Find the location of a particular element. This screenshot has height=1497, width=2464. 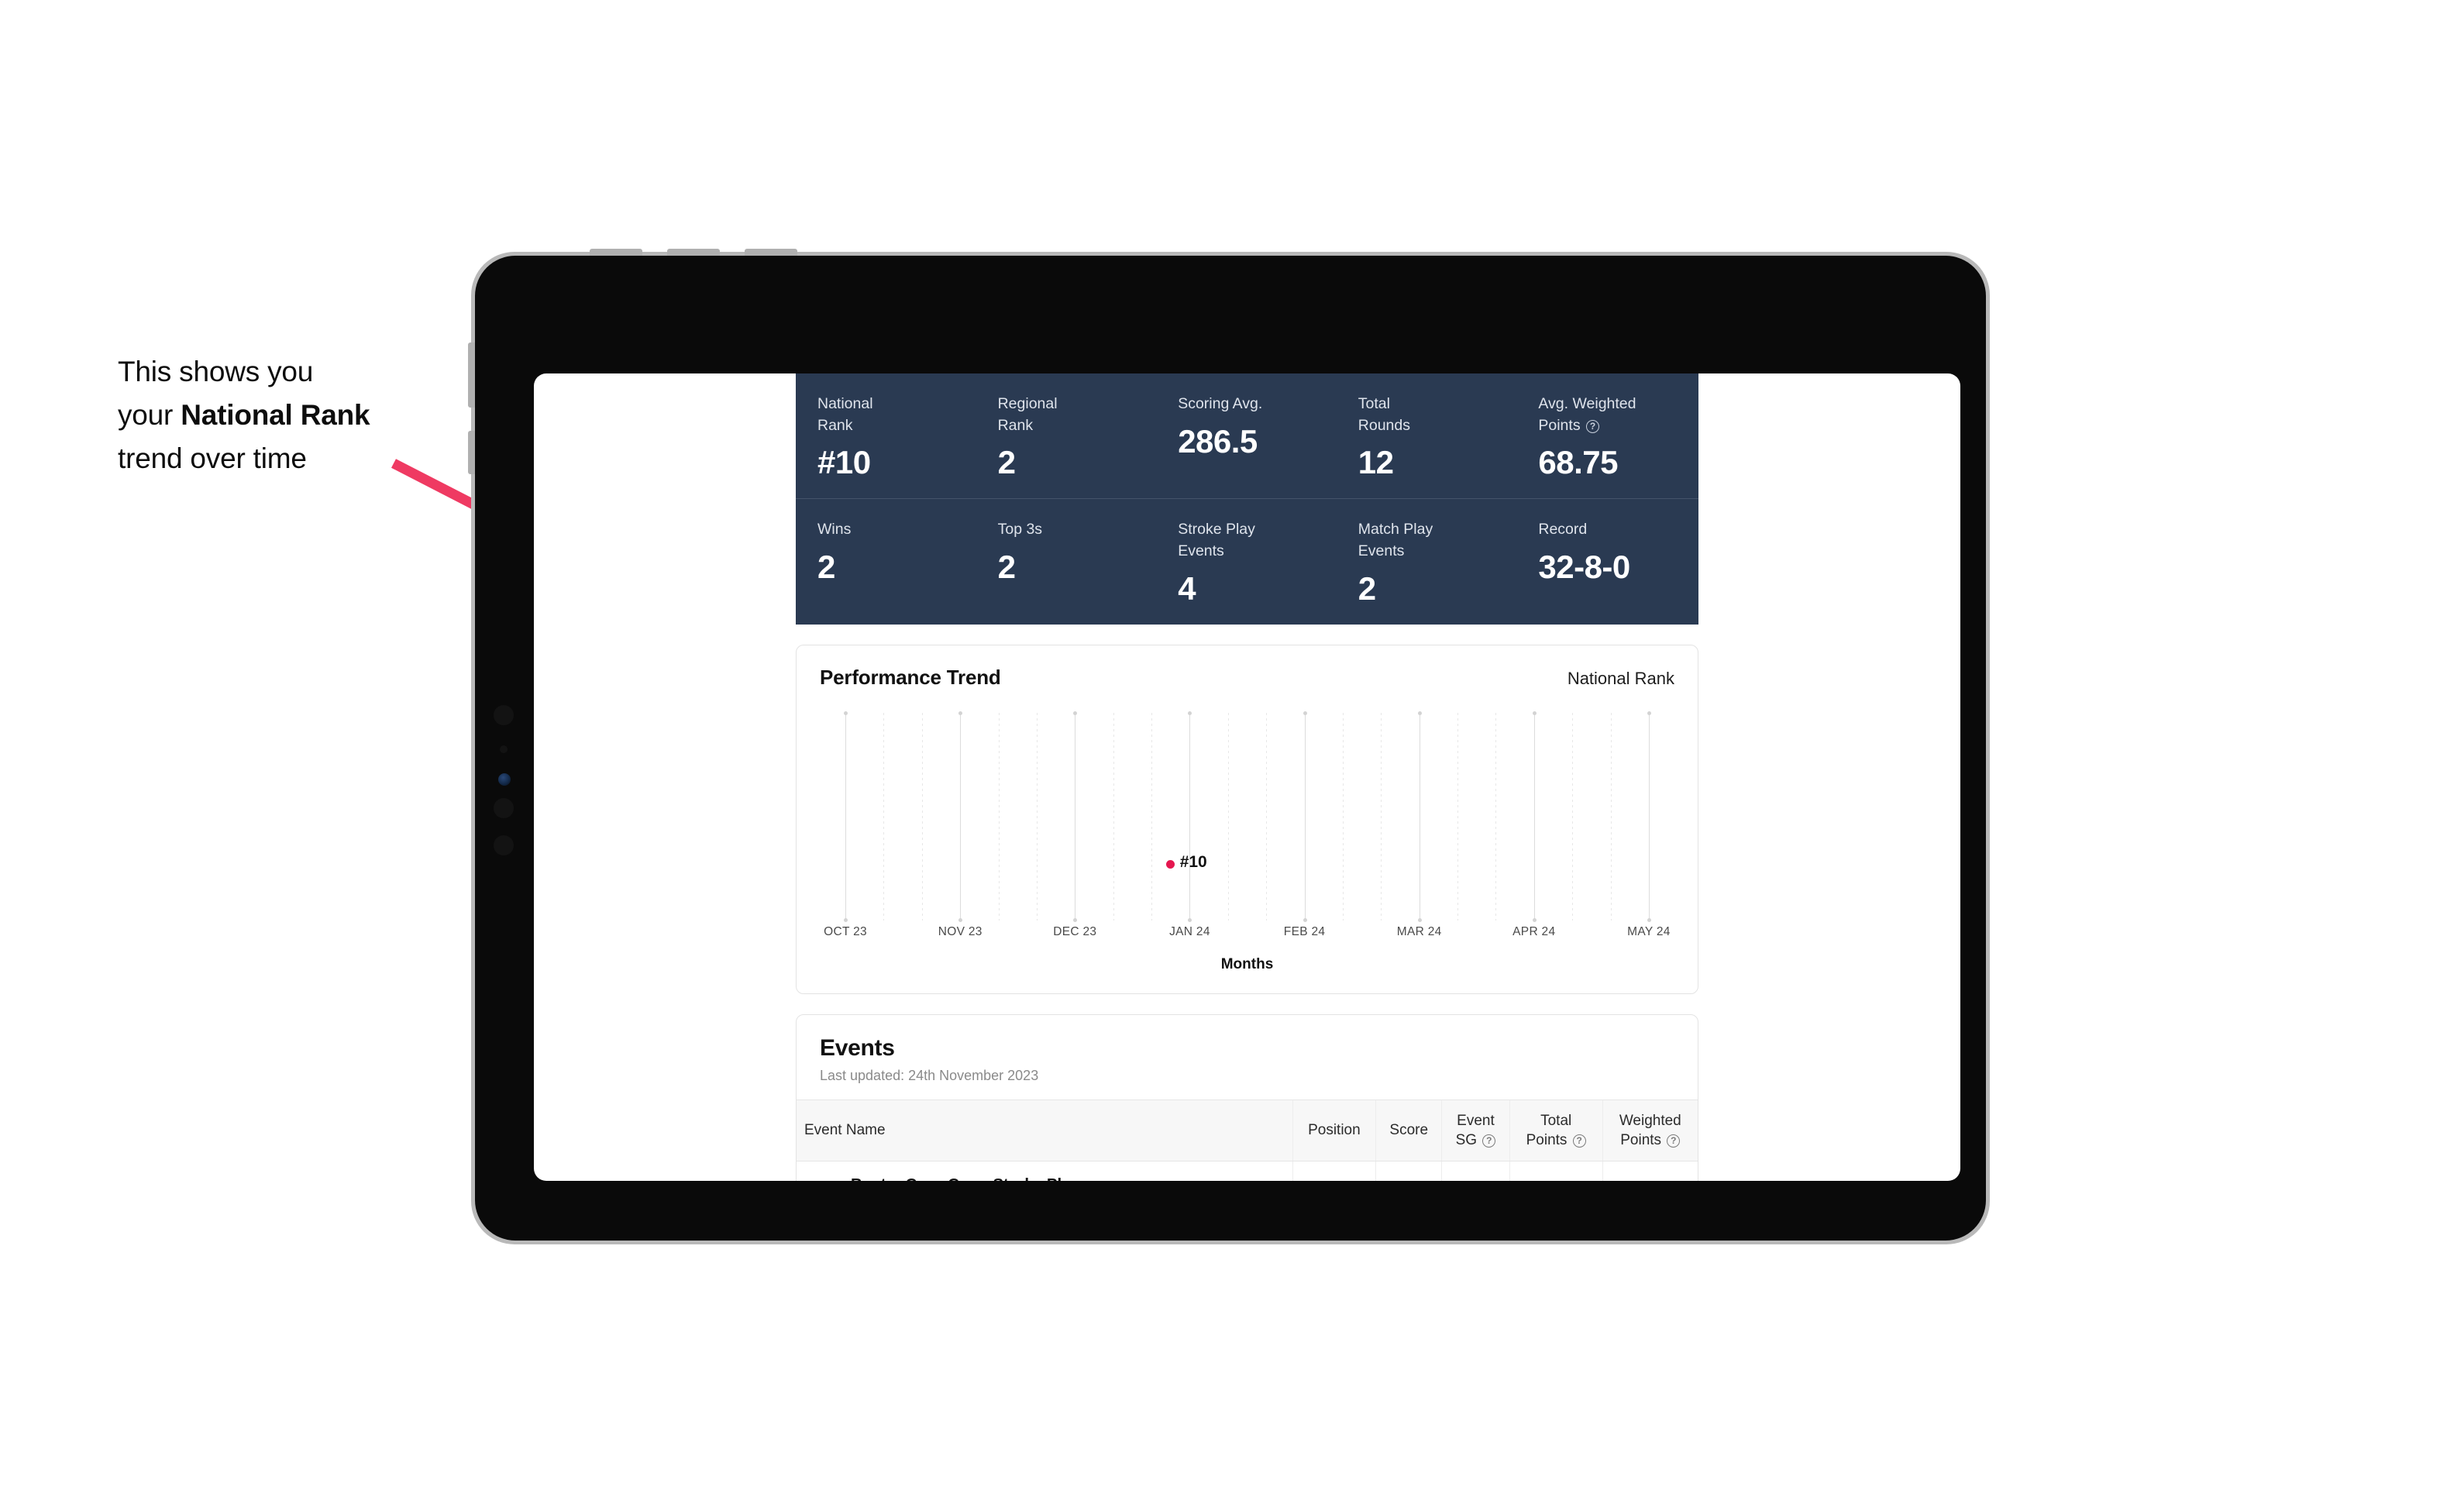

chart-x-tick-label: OCT 23 is located at coordinates (845, 931).